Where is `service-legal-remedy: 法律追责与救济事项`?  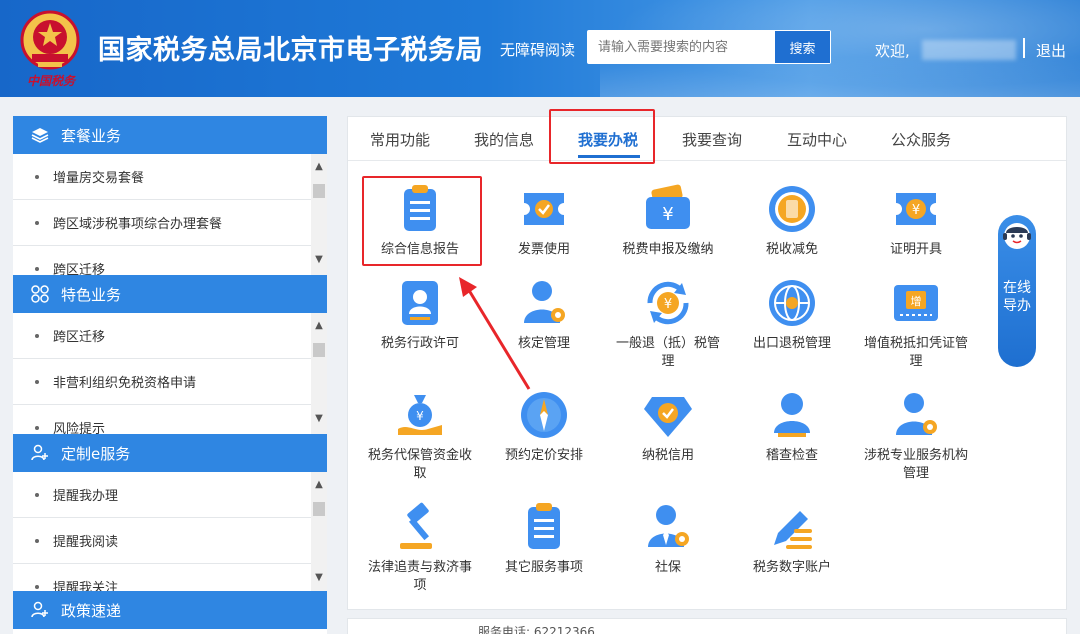
service-legal-remedy: 法律追责与救济事项 is located at coordinates (420, 548).